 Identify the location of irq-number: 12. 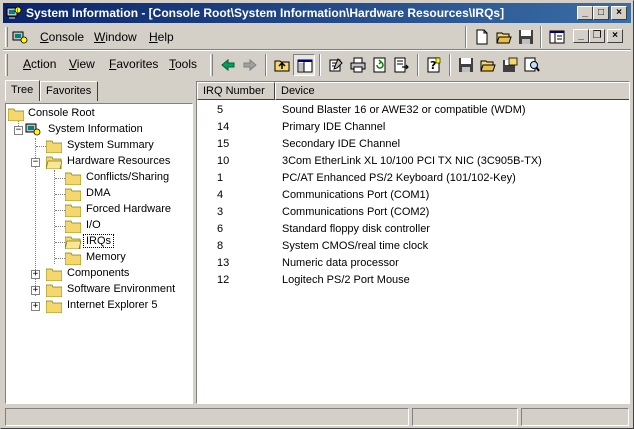
(223, 280).